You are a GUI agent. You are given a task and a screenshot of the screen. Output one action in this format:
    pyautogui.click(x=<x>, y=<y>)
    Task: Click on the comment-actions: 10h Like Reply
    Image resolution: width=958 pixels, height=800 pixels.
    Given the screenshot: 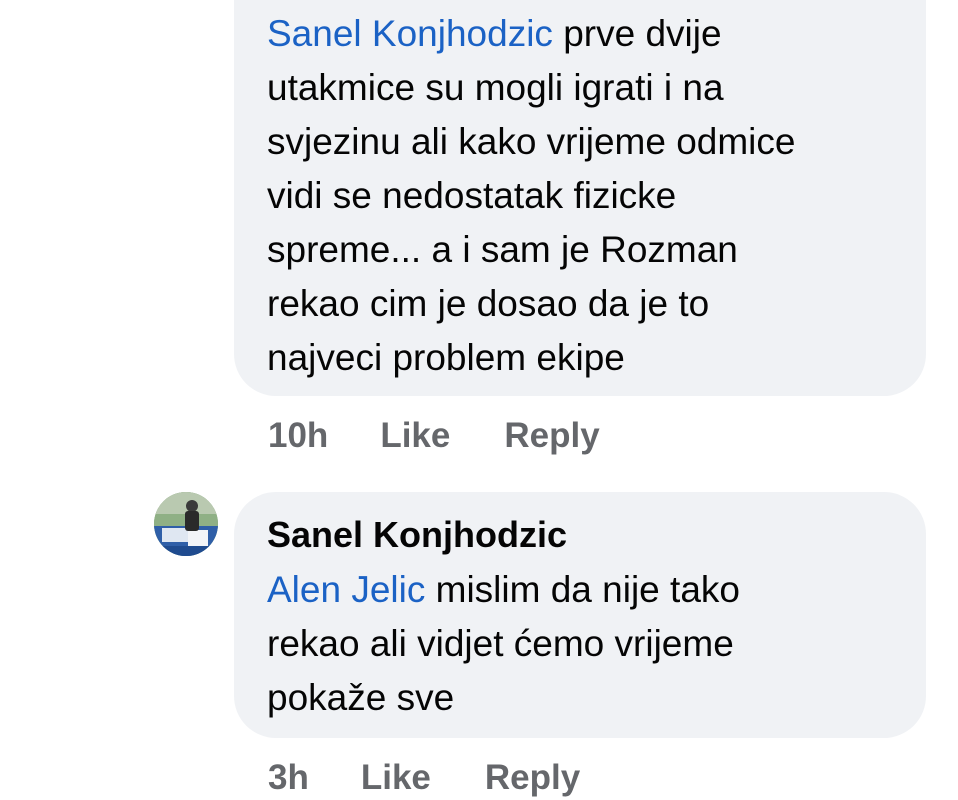 What is the action you would take?
    pyautogui.click(x=434, y=436)
    